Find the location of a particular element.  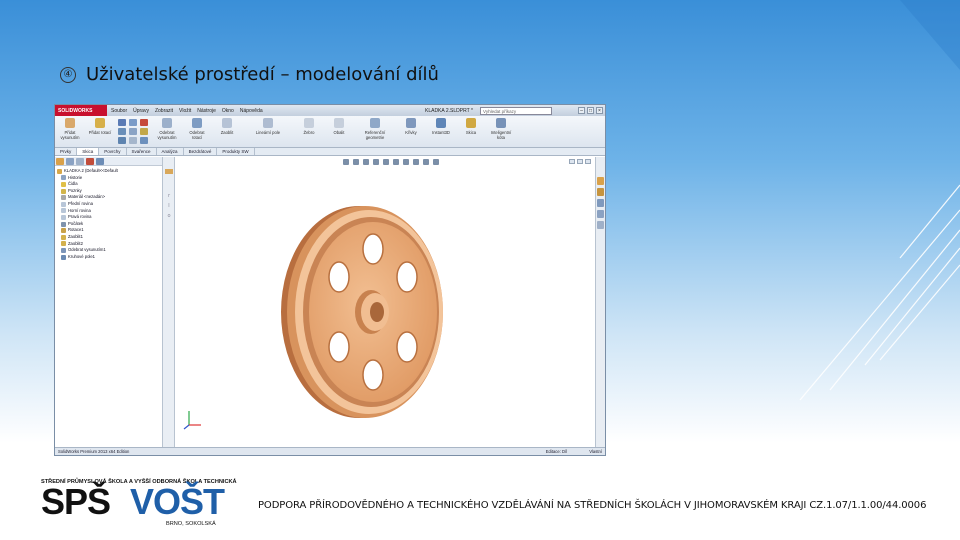

point-icon is located at coordinates (144, 131).